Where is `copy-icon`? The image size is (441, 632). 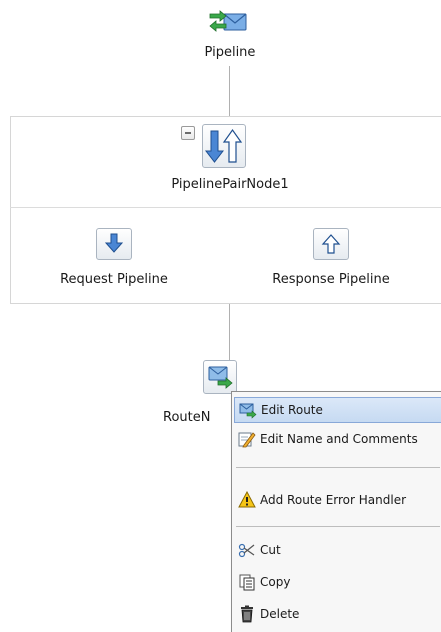 copy-icon is located at coordinates (247, 582).